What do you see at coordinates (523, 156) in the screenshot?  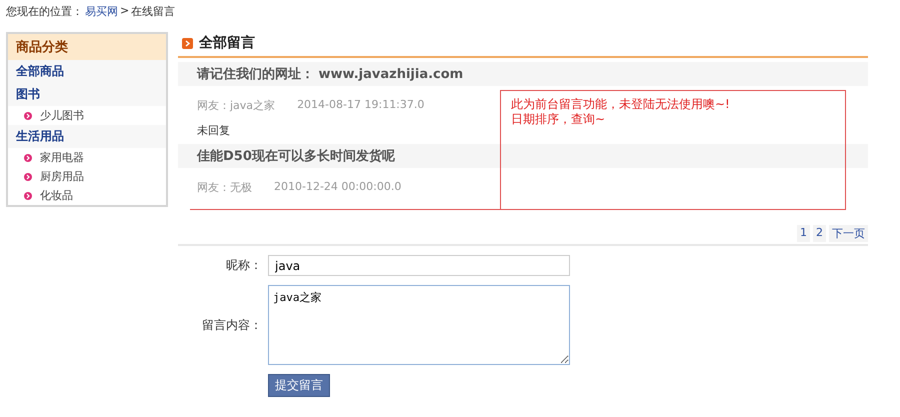 I see `message-title: 佳能D50现在可以多长时间发货呢` at bounding box center [523, 156].